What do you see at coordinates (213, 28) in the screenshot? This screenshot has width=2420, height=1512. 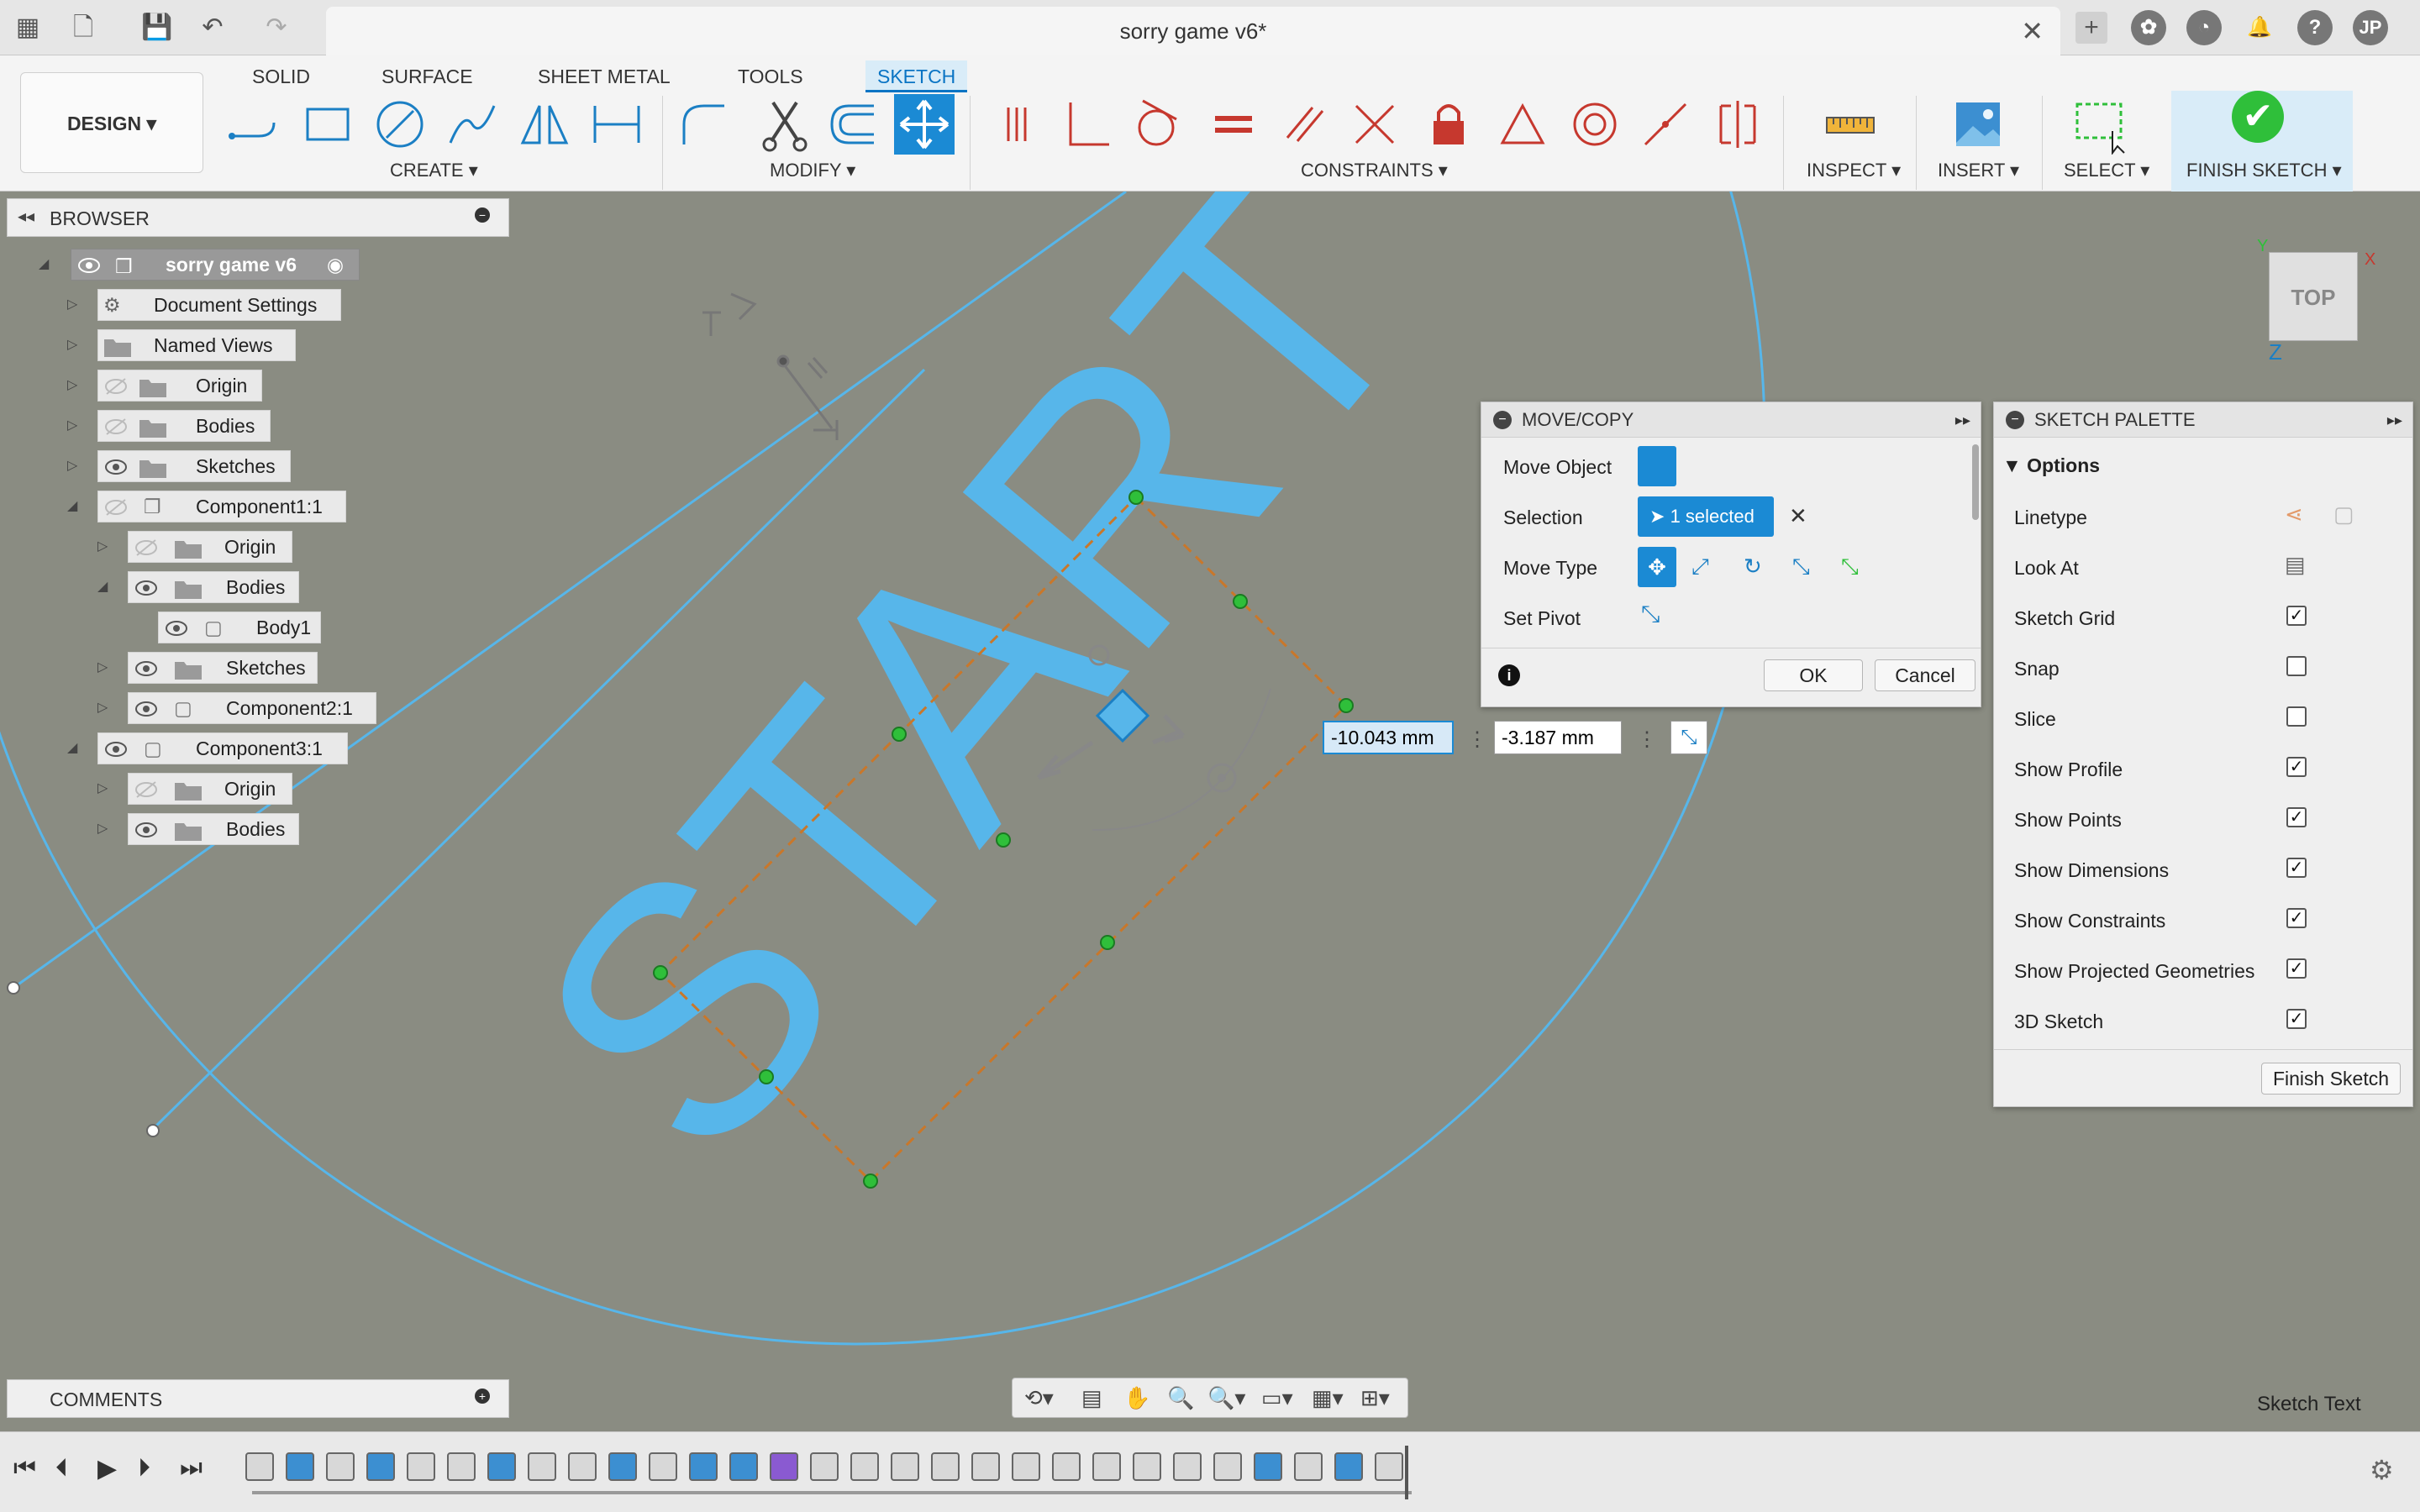 I see `undo-icon: ↶` at bounding box center [213, 28].